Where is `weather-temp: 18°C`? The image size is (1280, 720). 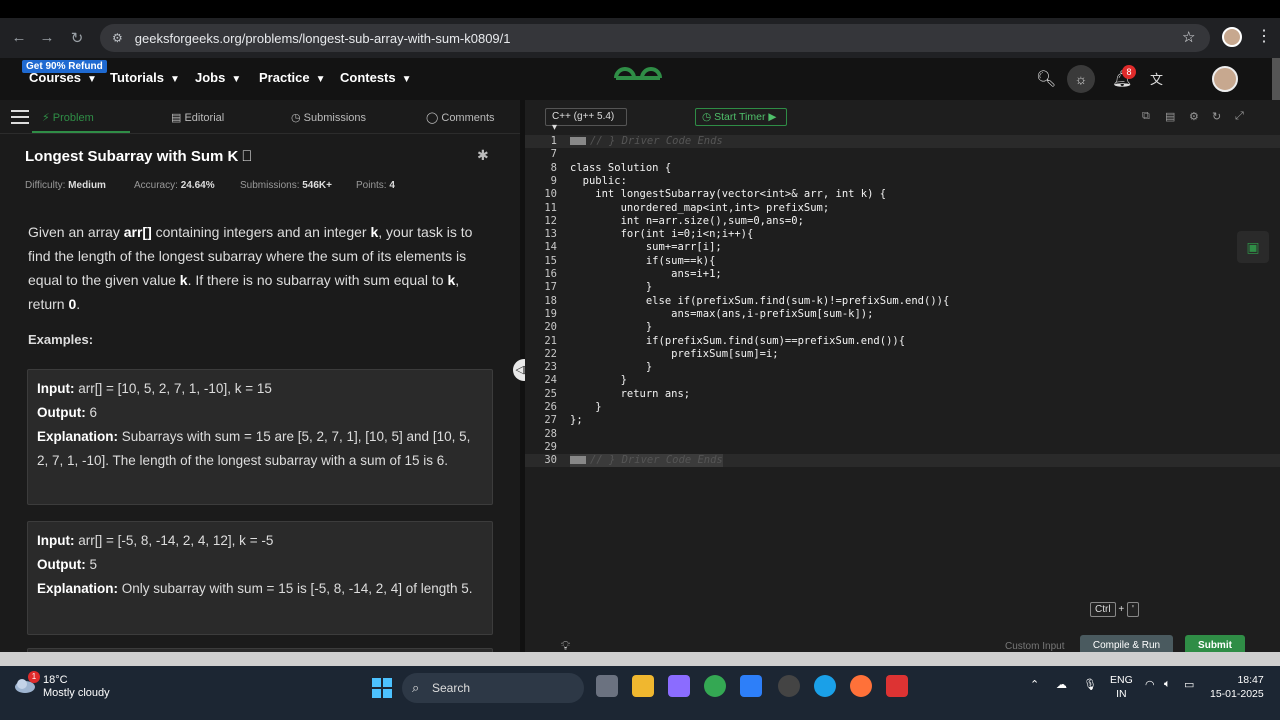 weather-temp: 18°C is located at coordinates (55, 680).